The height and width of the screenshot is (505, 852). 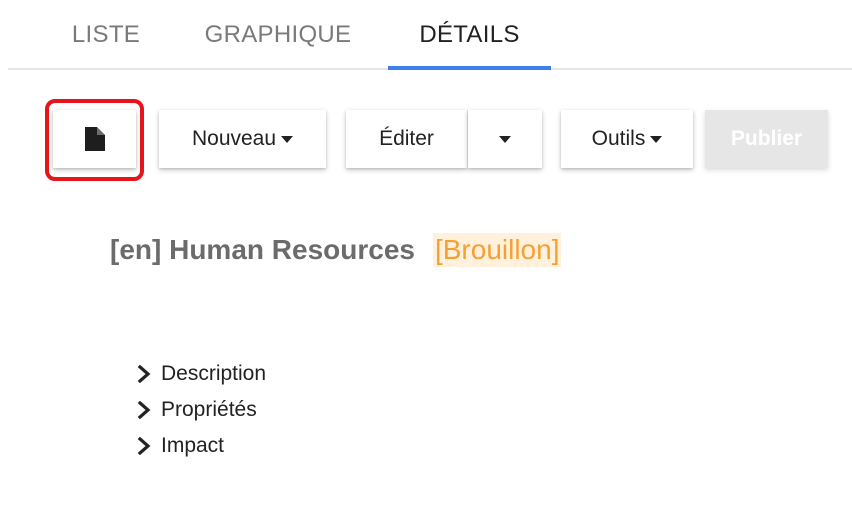 I want to click on publish-button: Publier, so click(x=766, y=139).